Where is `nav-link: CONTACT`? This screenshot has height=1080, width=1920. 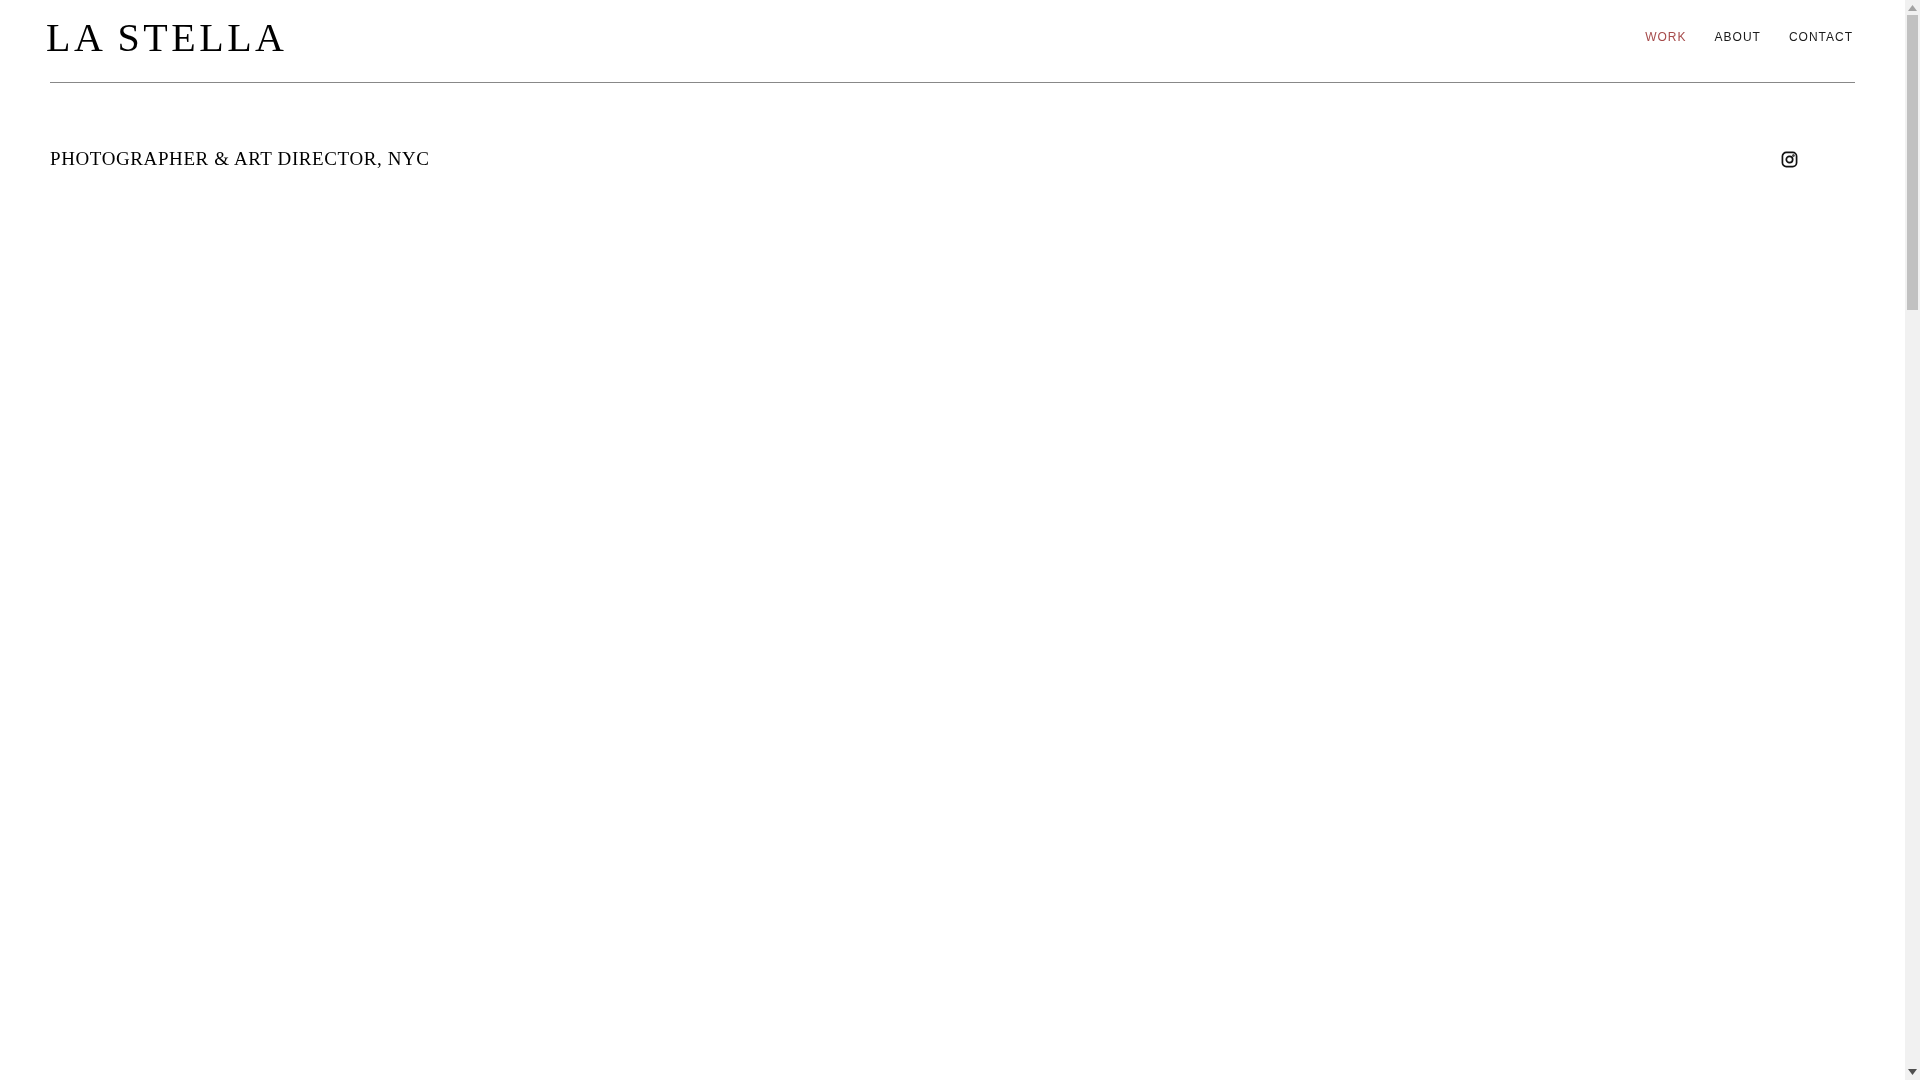
nav-link: CONTACT is located at coordinates (1820, 37).